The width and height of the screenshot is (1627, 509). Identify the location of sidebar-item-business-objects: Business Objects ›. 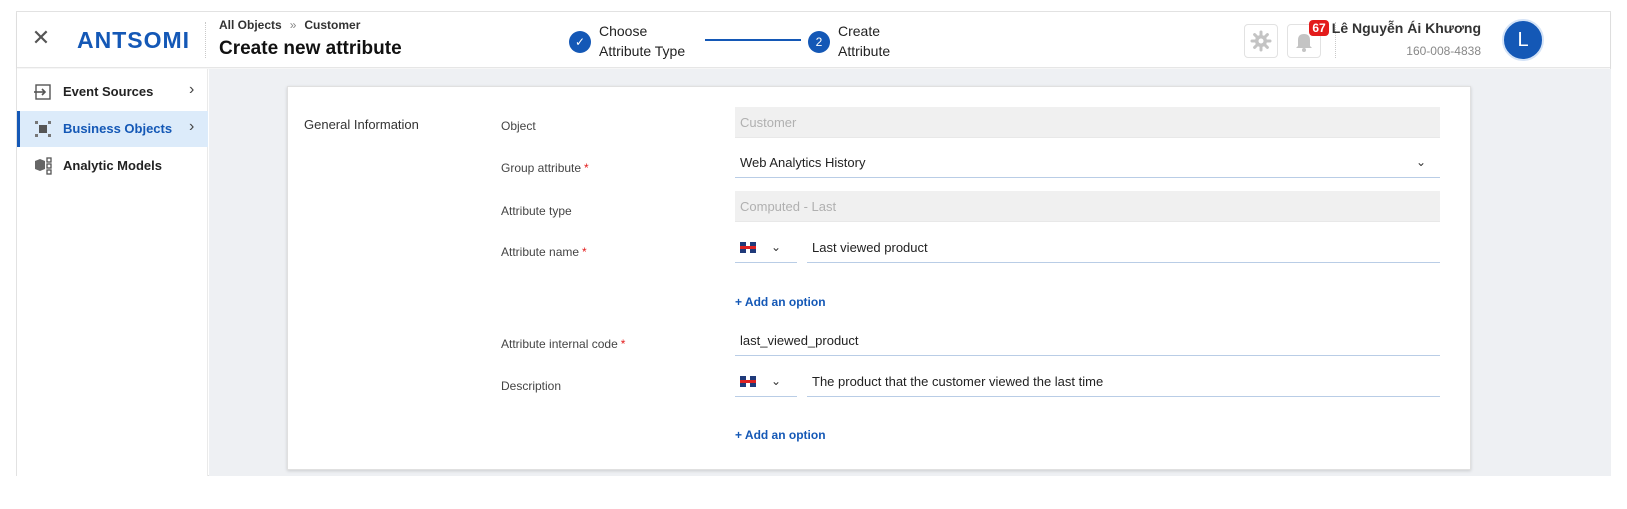
(112, 129).